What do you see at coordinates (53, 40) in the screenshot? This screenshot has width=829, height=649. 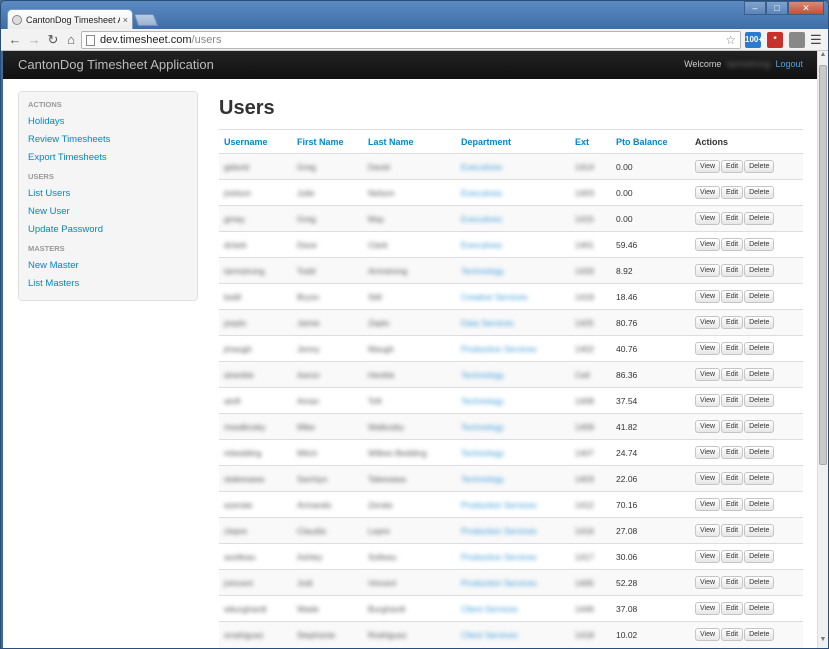 I see `reload-icon: ↻` at bounding box center [53, 40].